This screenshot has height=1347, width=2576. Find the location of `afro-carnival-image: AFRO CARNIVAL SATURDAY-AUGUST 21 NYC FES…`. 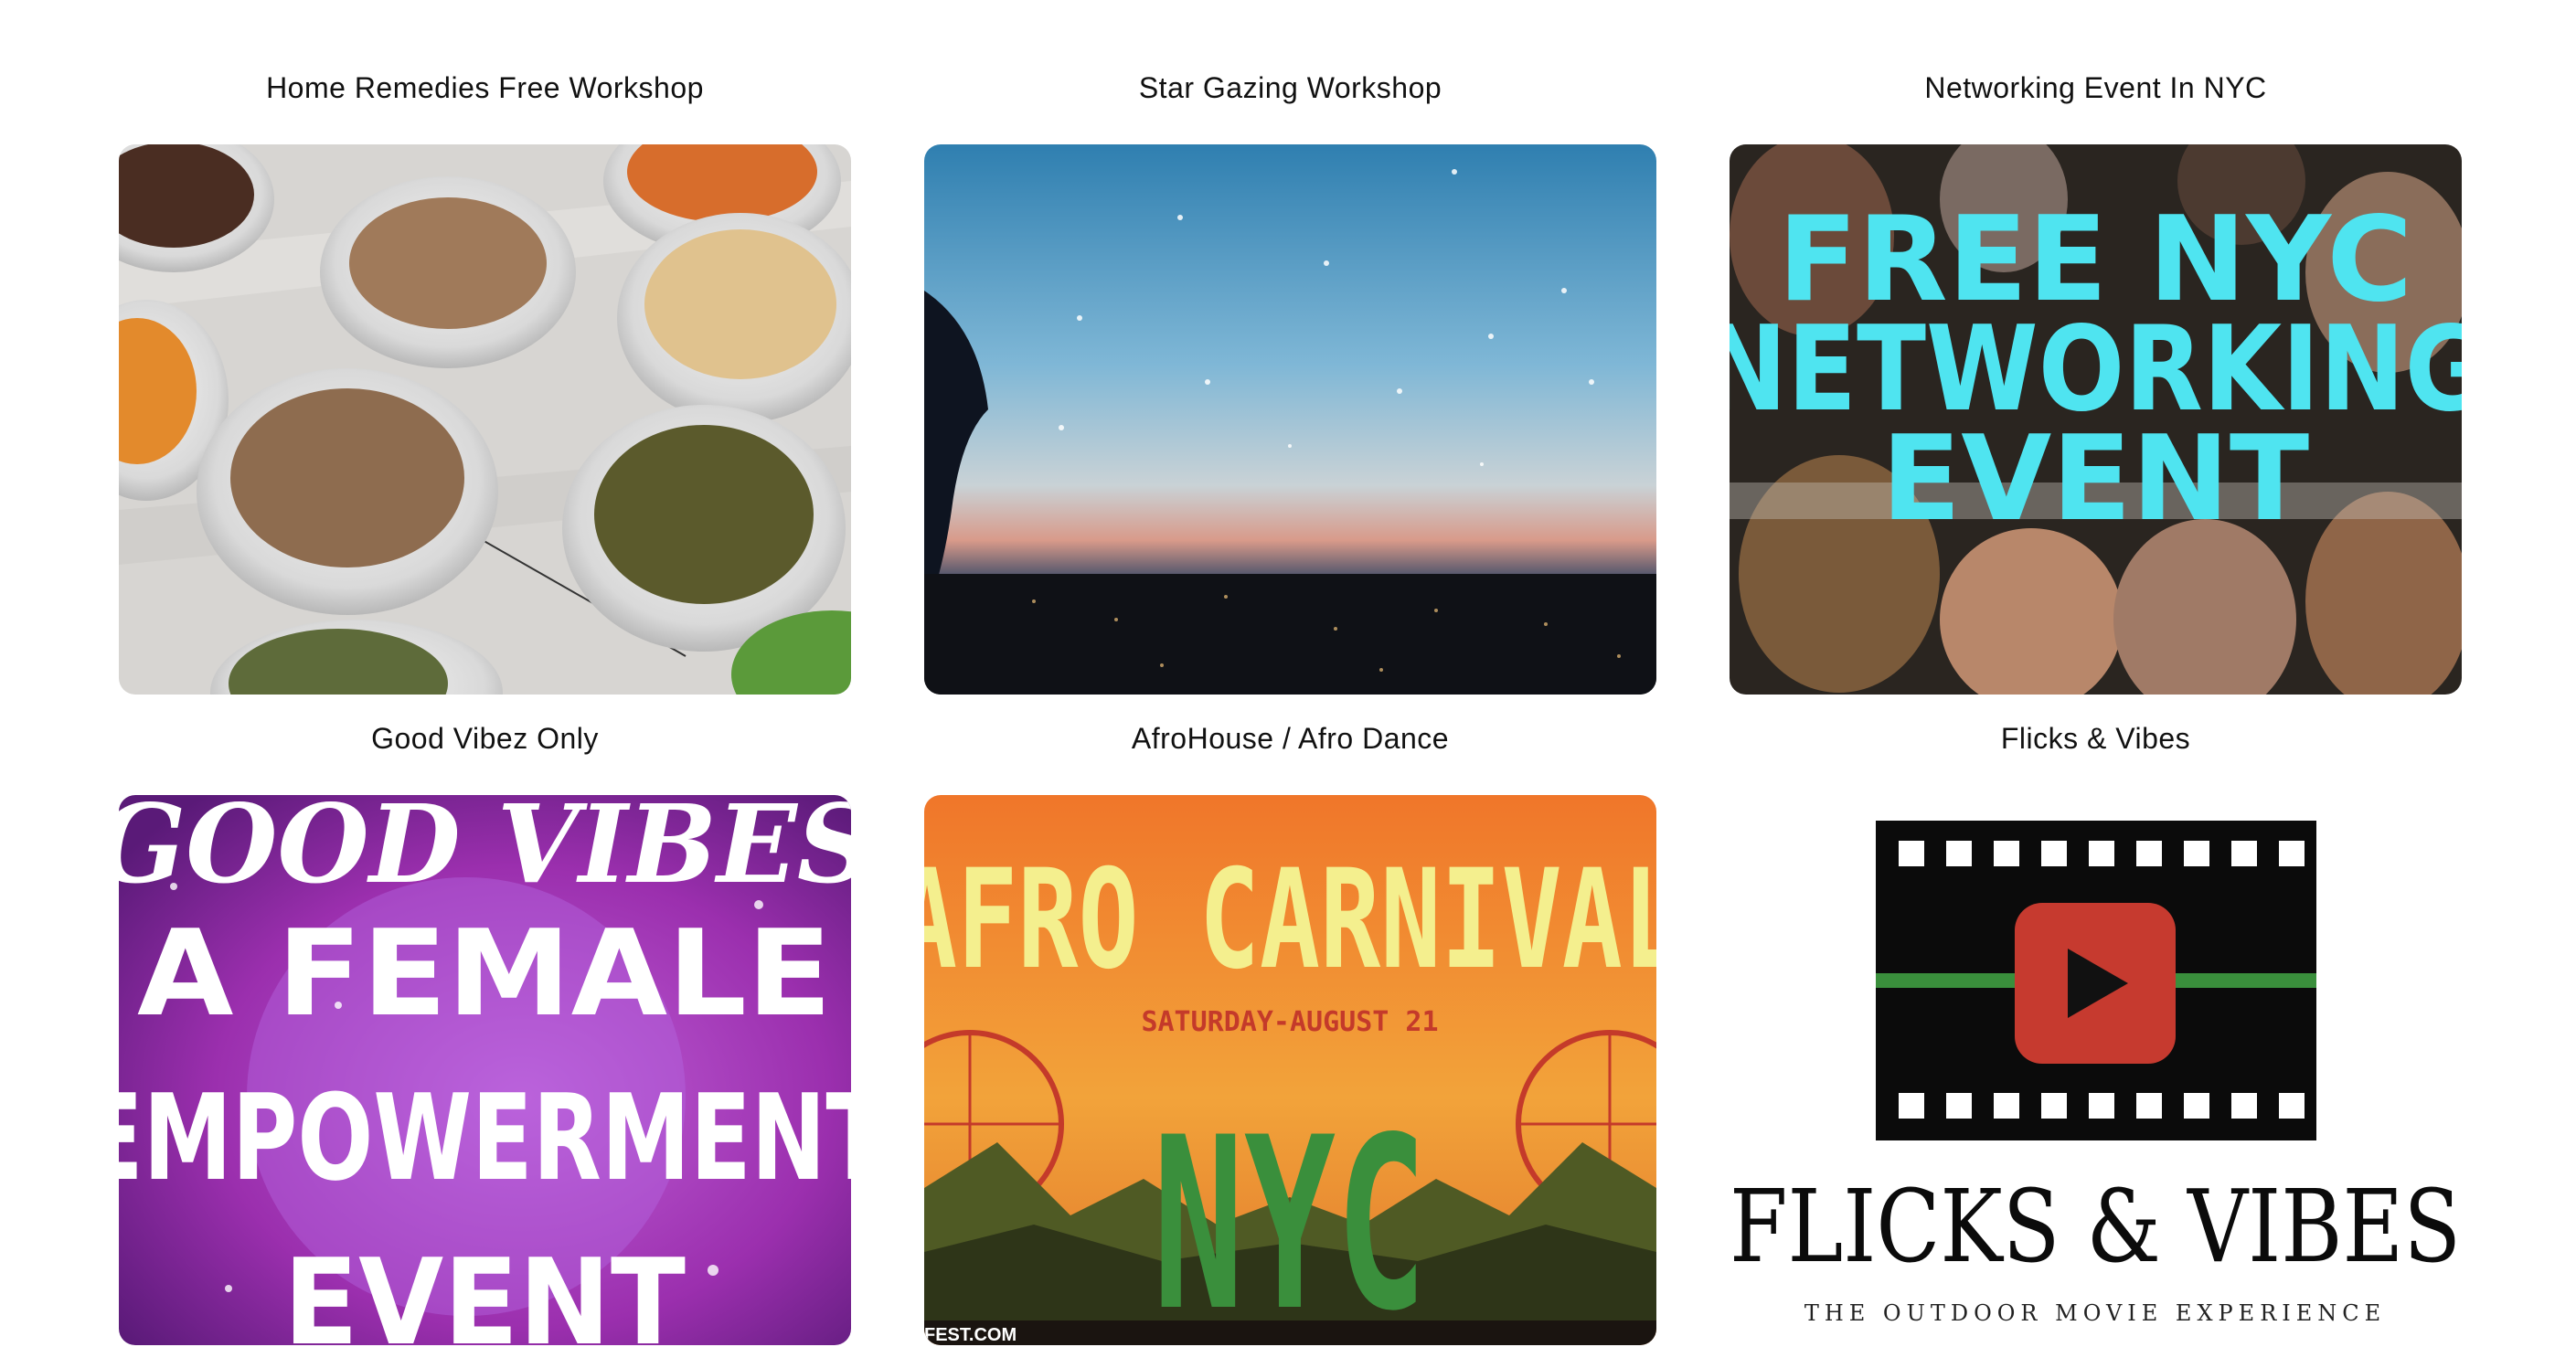

afro-carnival-image: AFRO CARNIVAL SATURDAY-AUGUST 21 NYC FES… is located at coordinates (1290, 1070).